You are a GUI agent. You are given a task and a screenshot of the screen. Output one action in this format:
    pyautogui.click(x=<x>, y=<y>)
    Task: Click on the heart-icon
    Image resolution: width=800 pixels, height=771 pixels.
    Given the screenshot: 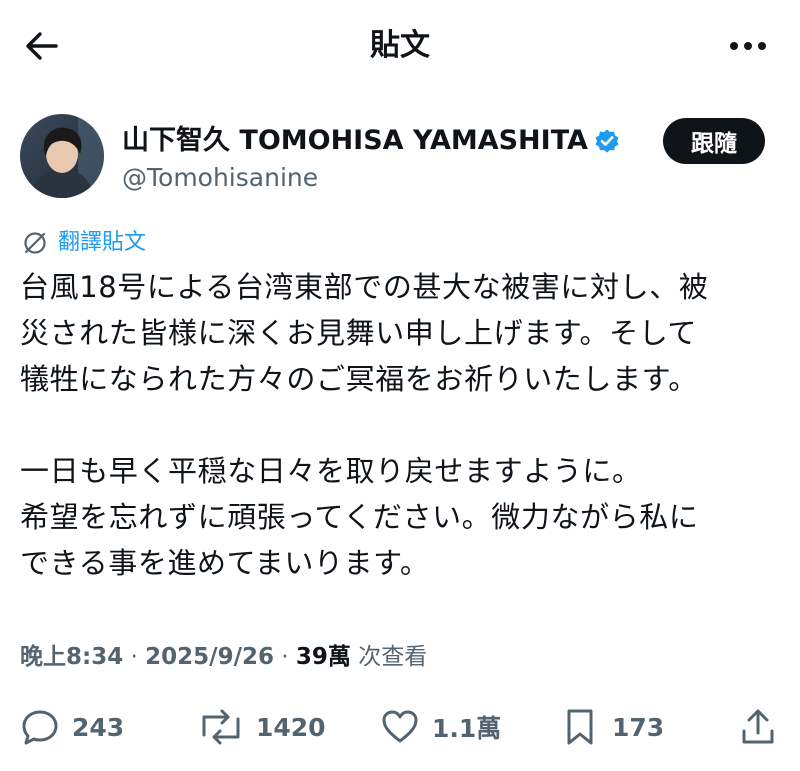 What is the action you would take?
    pyautogui.click(x=400, y=726)
    